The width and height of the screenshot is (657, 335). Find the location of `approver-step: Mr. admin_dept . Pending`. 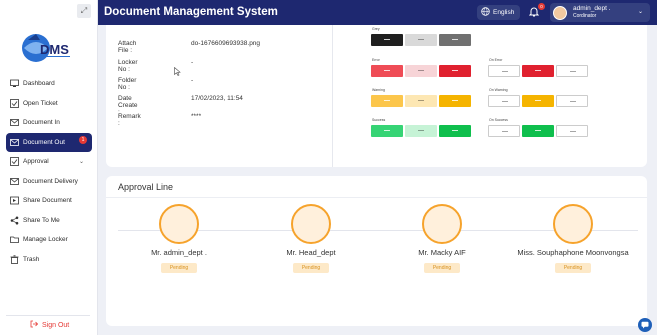

approver-step: Mr. admin_dept . Pending is located at coordinates (179, 238).